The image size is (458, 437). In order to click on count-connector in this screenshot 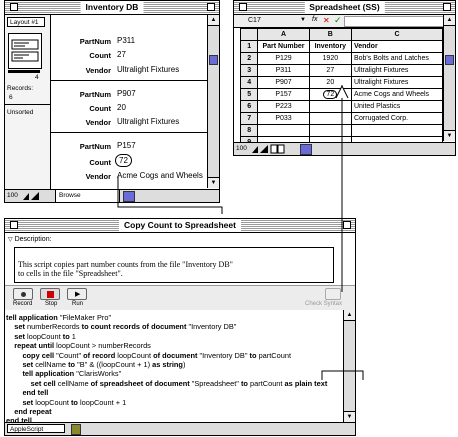, I will do `click(170, 195)`.